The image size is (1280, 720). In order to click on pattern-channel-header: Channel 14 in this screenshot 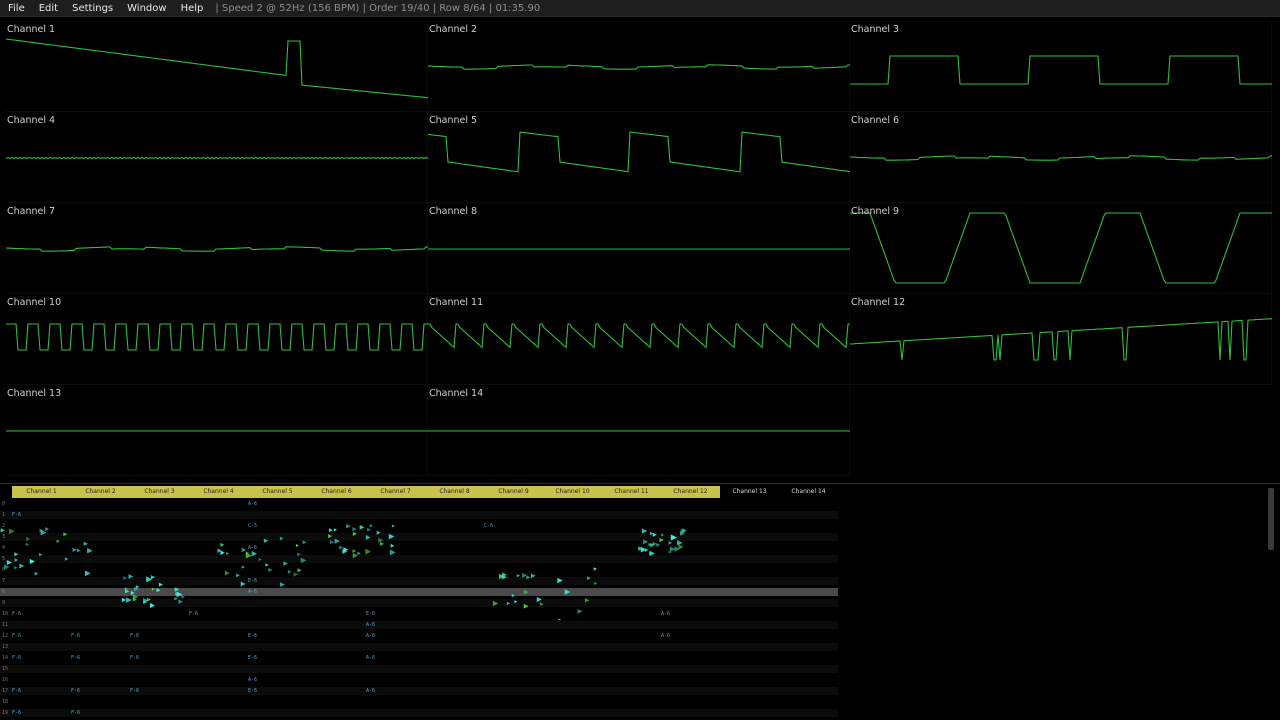, I will do `click(808, 492)`.